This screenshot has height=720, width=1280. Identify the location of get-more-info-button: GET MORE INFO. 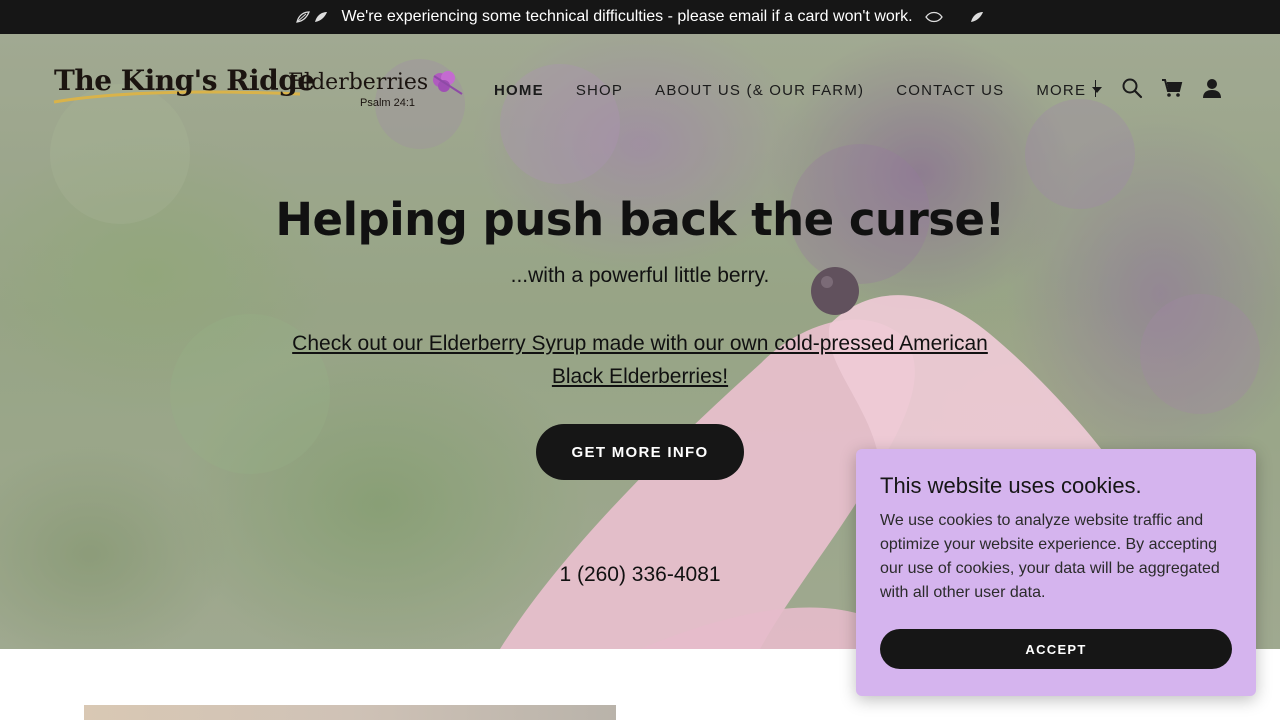
(640, 452).